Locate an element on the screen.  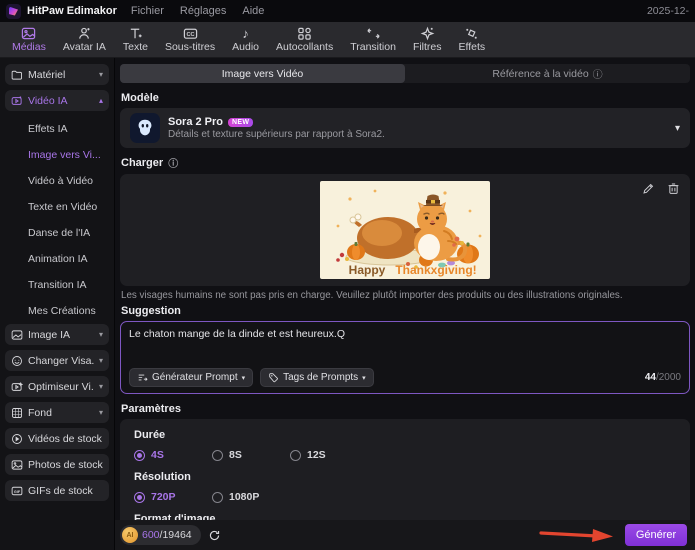
char-counter: 44/2000 is located at coordinates (662, 377).